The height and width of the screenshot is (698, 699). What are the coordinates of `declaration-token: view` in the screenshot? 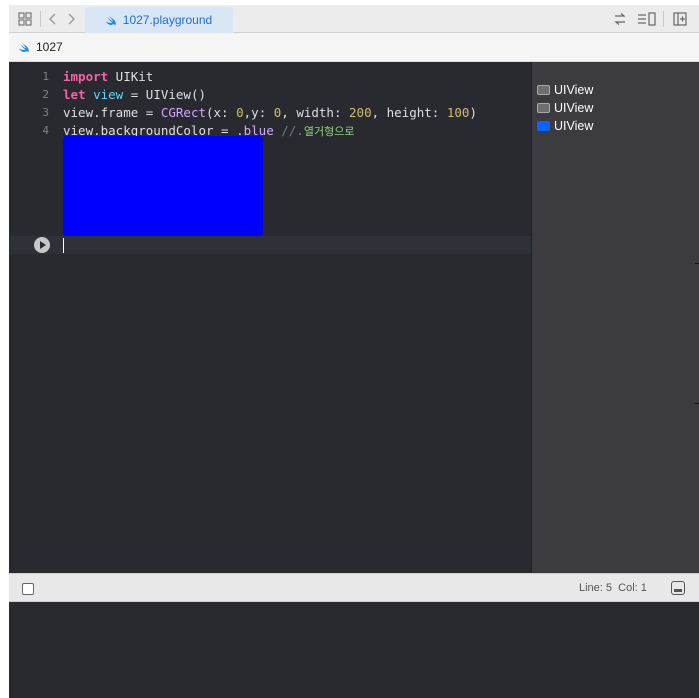 It's located at (108, 94).